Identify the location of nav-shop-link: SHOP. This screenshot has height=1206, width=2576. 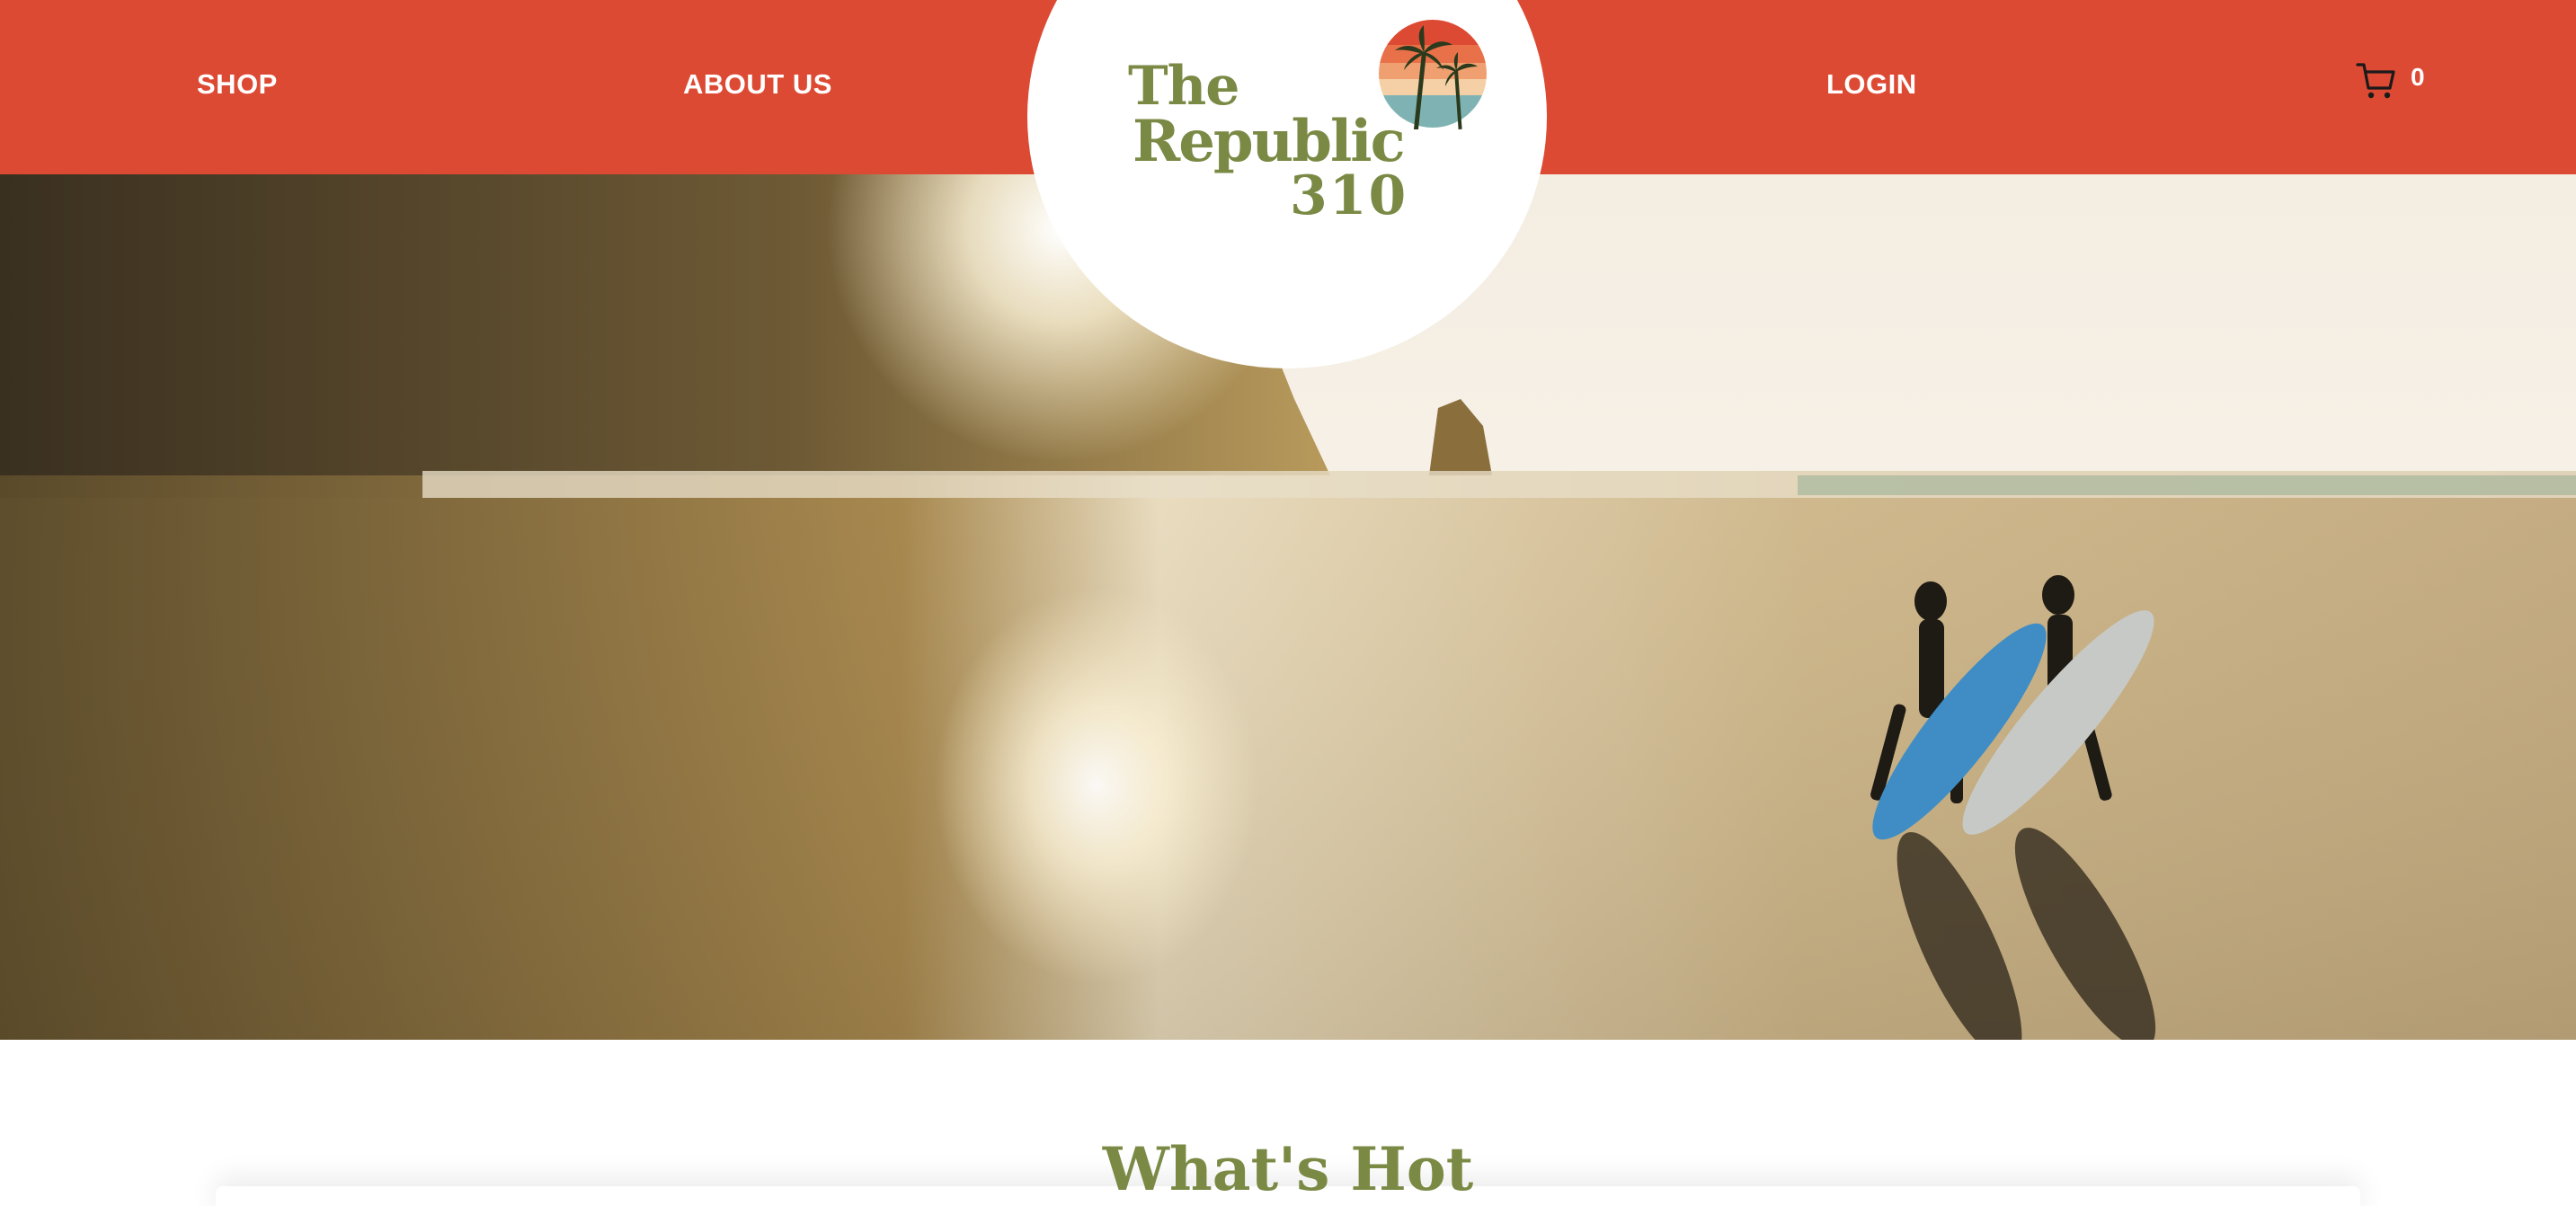
(238, 84).